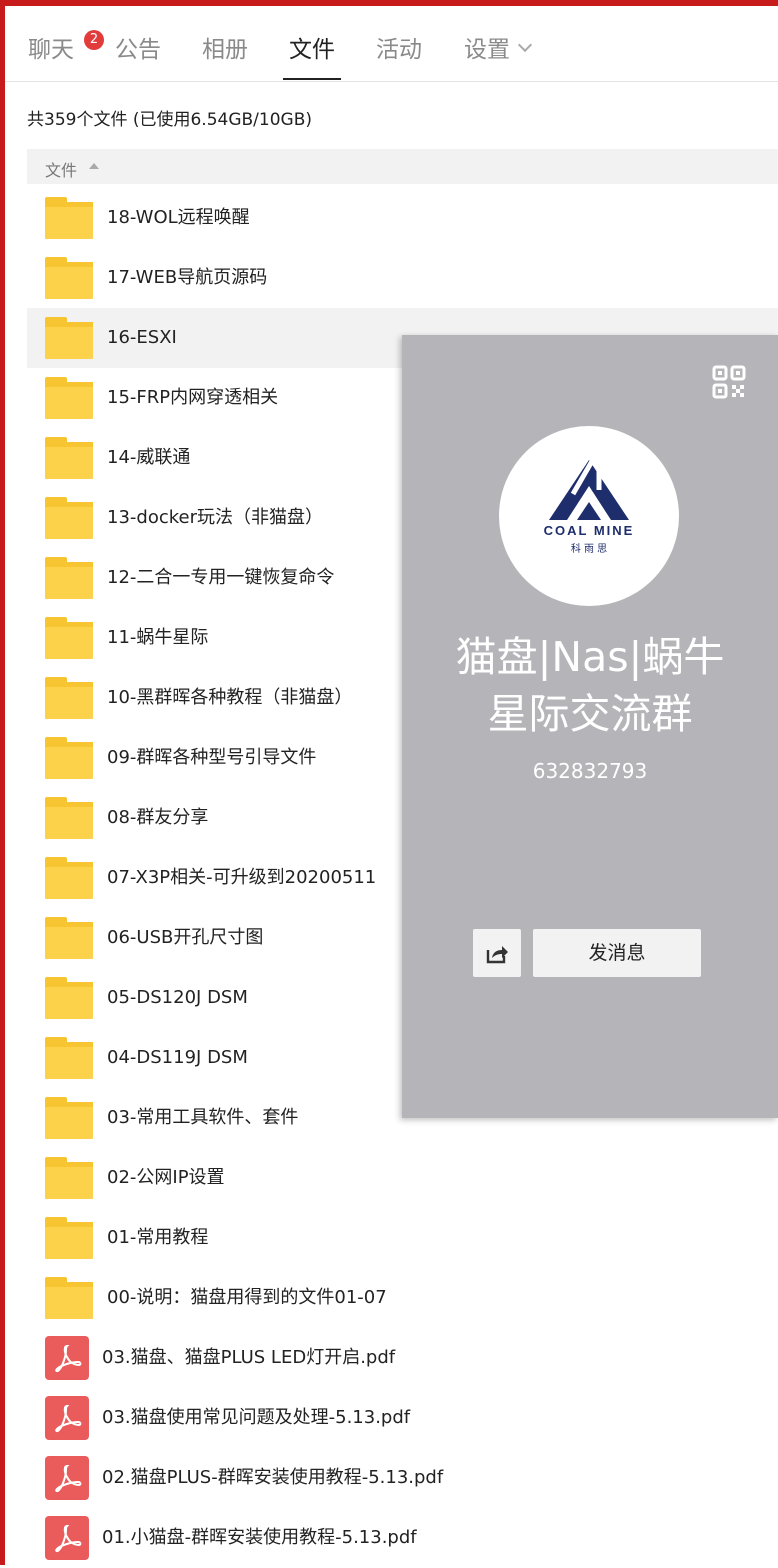 Image resolution: width=778 pixels, height=1568 pixels. Describe the element at coordinates (166, 1177) in the screenshot. I see `folder-name: 02-公网IP设置` at that location.